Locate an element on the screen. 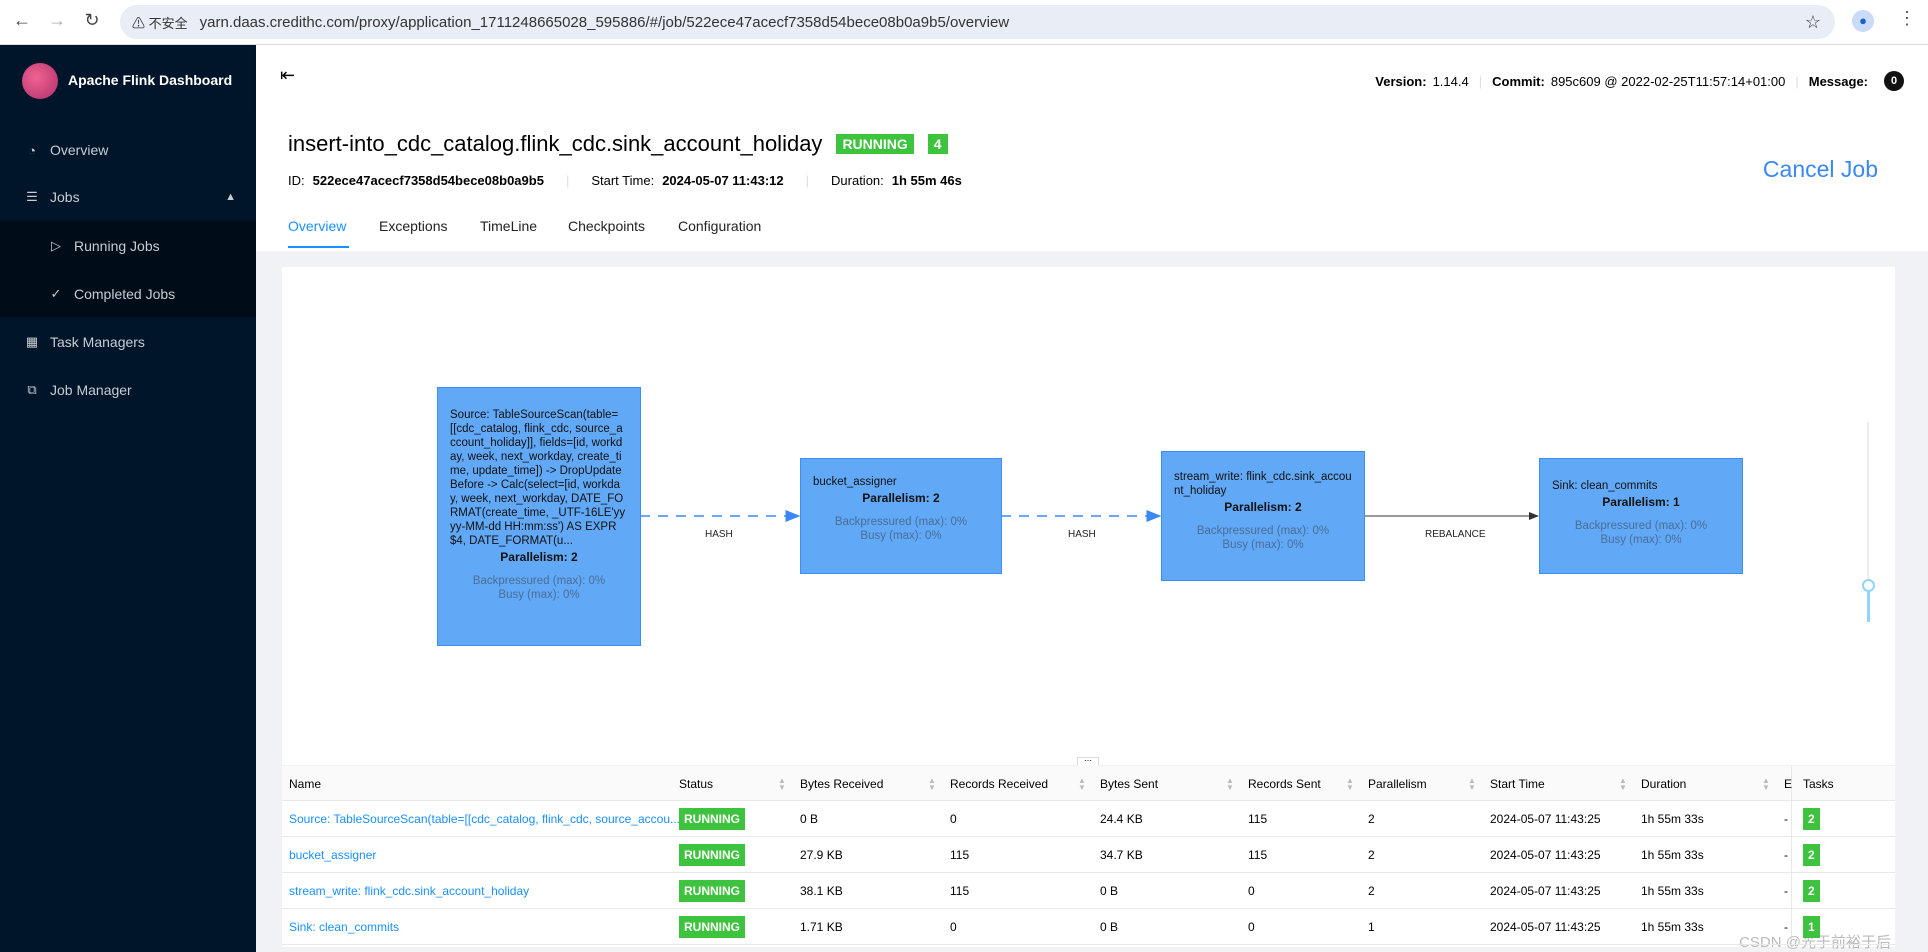 This screenshot has width=1928, height=952. cell-text: 2024-05-07 11:43:25 is located at coordinates (1545, 854).